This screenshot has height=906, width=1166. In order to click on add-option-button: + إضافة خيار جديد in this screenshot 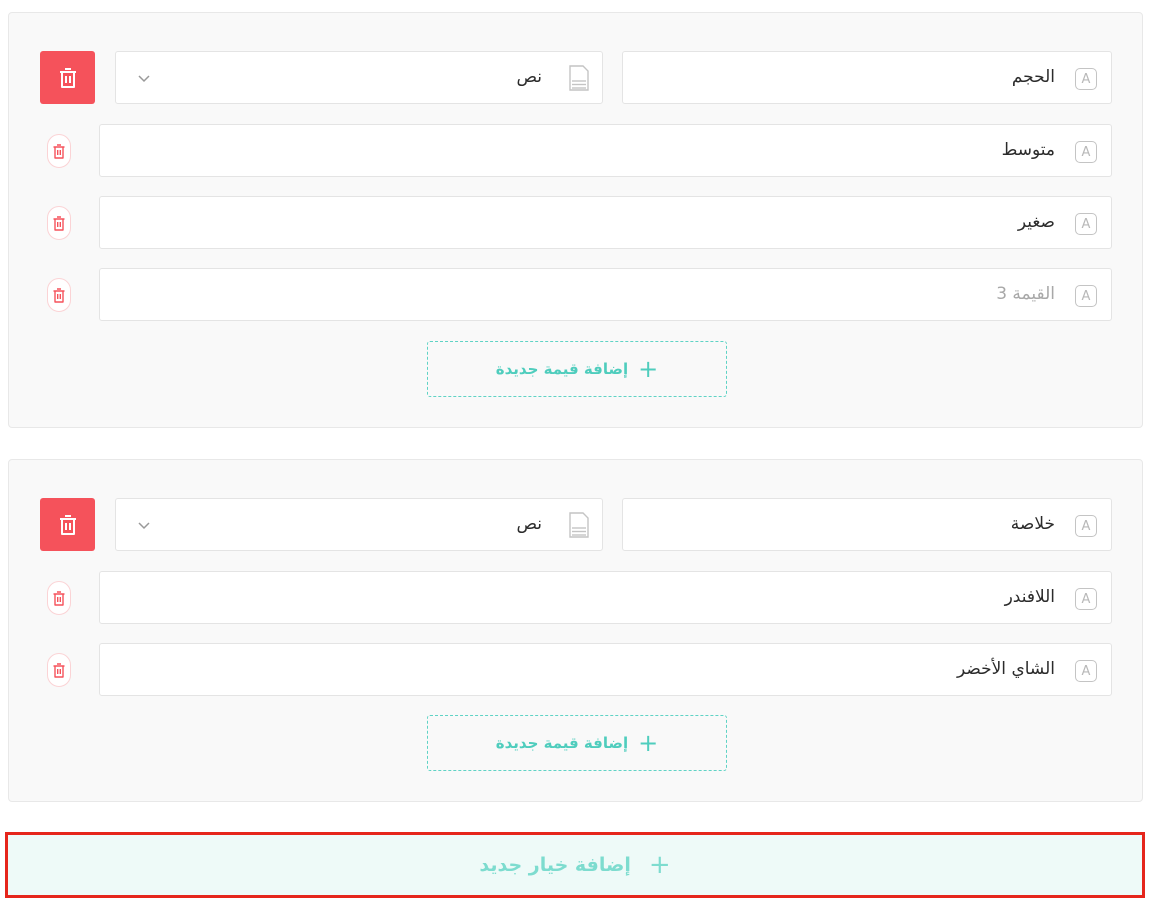, I will do `click(575, 865)`.